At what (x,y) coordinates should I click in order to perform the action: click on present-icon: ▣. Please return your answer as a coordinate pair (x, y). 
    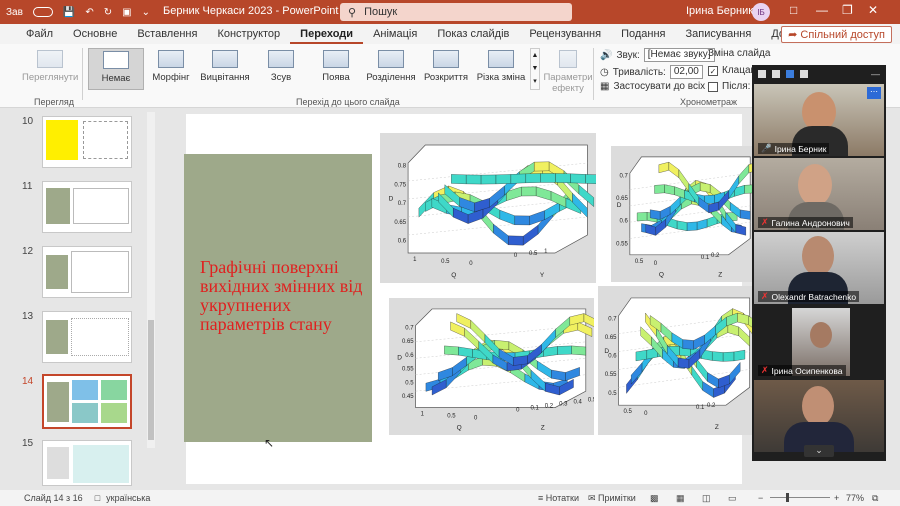
    Looking at the image, I should click on (126, 12).